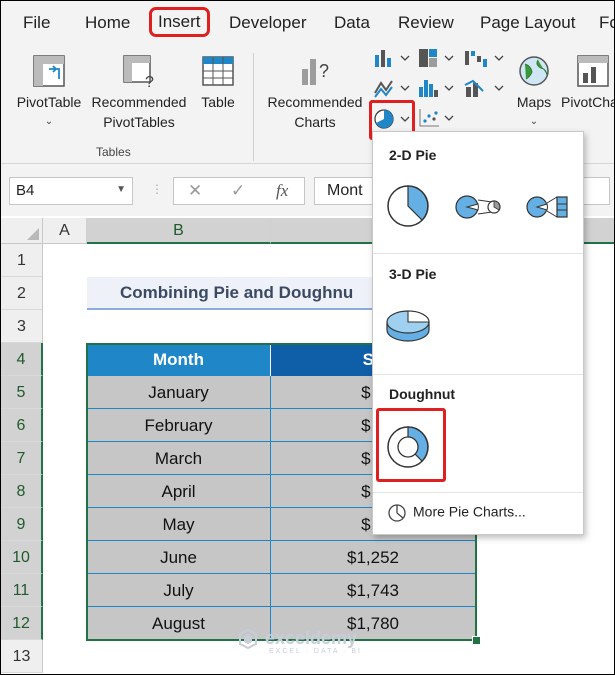 The width and height of the screenshot is (615, 675). Describe the element at coordinates (373, 557) in the screenshot. I see `cell-sales: $1,252` at that location.